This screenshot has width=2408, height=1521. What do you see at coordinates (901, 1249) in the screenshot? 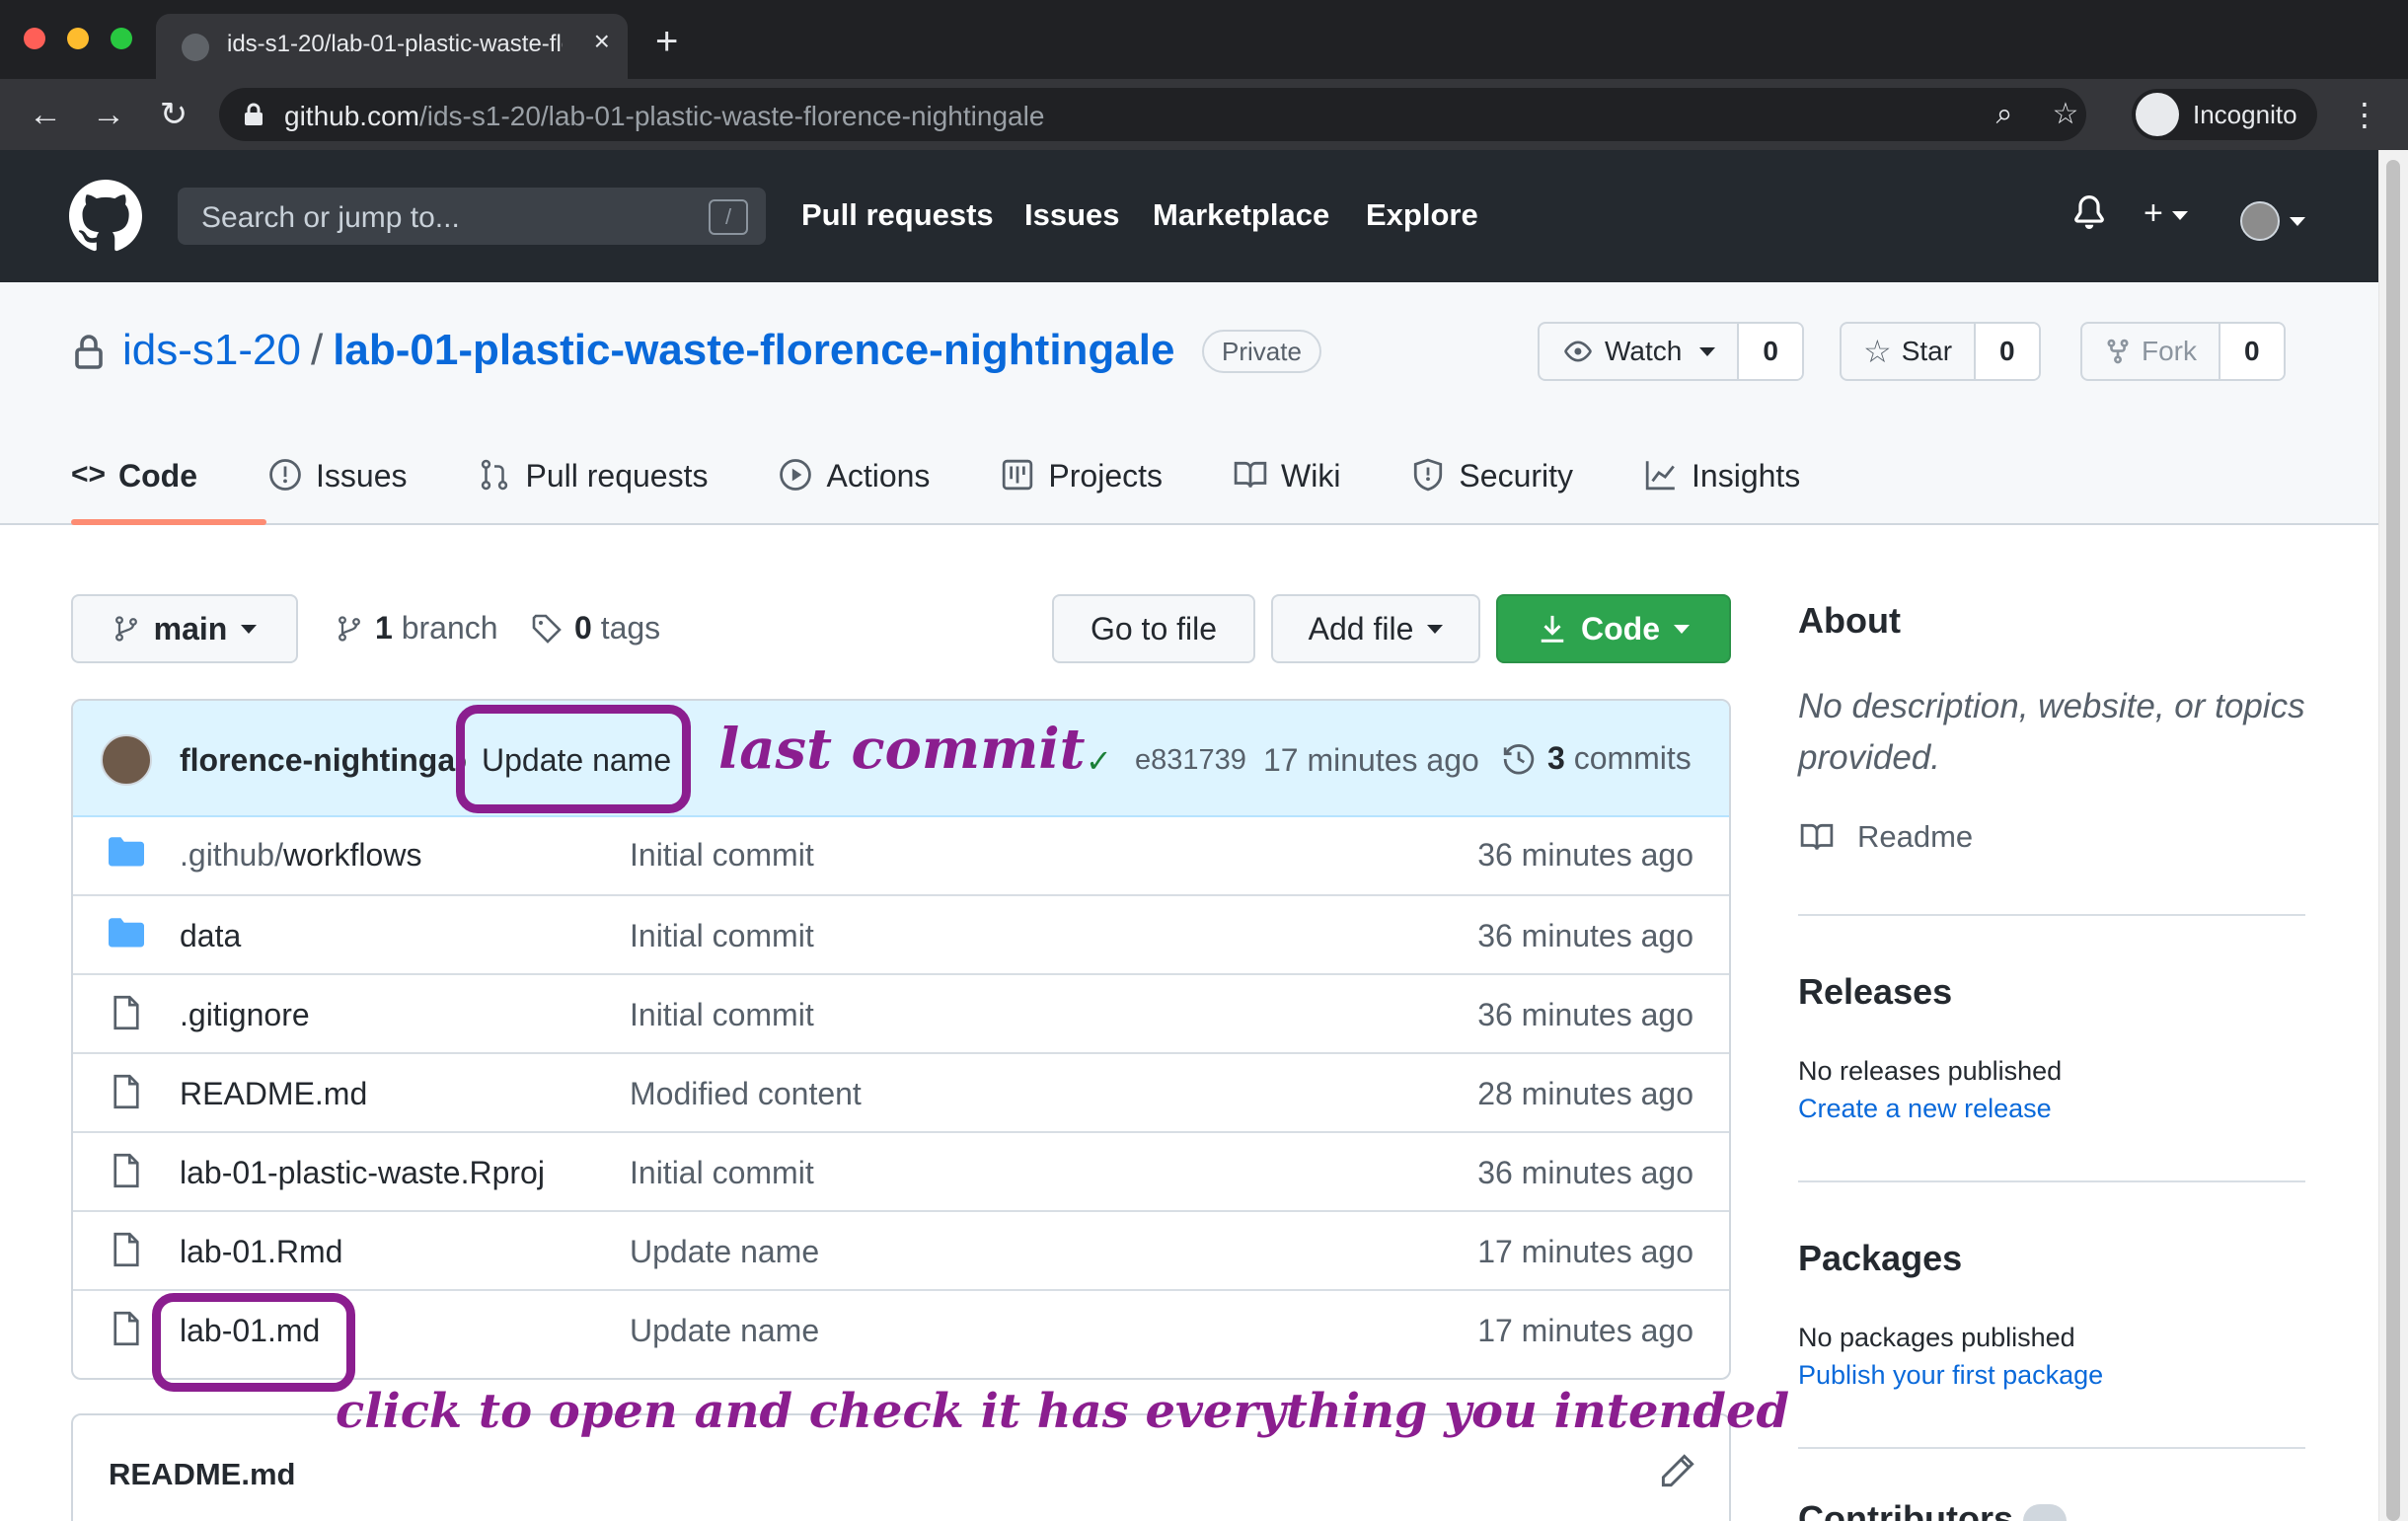
I see `file-row: lab-01.Rmd Update name 17 minutes ago` at bounding box center [901, 1249].